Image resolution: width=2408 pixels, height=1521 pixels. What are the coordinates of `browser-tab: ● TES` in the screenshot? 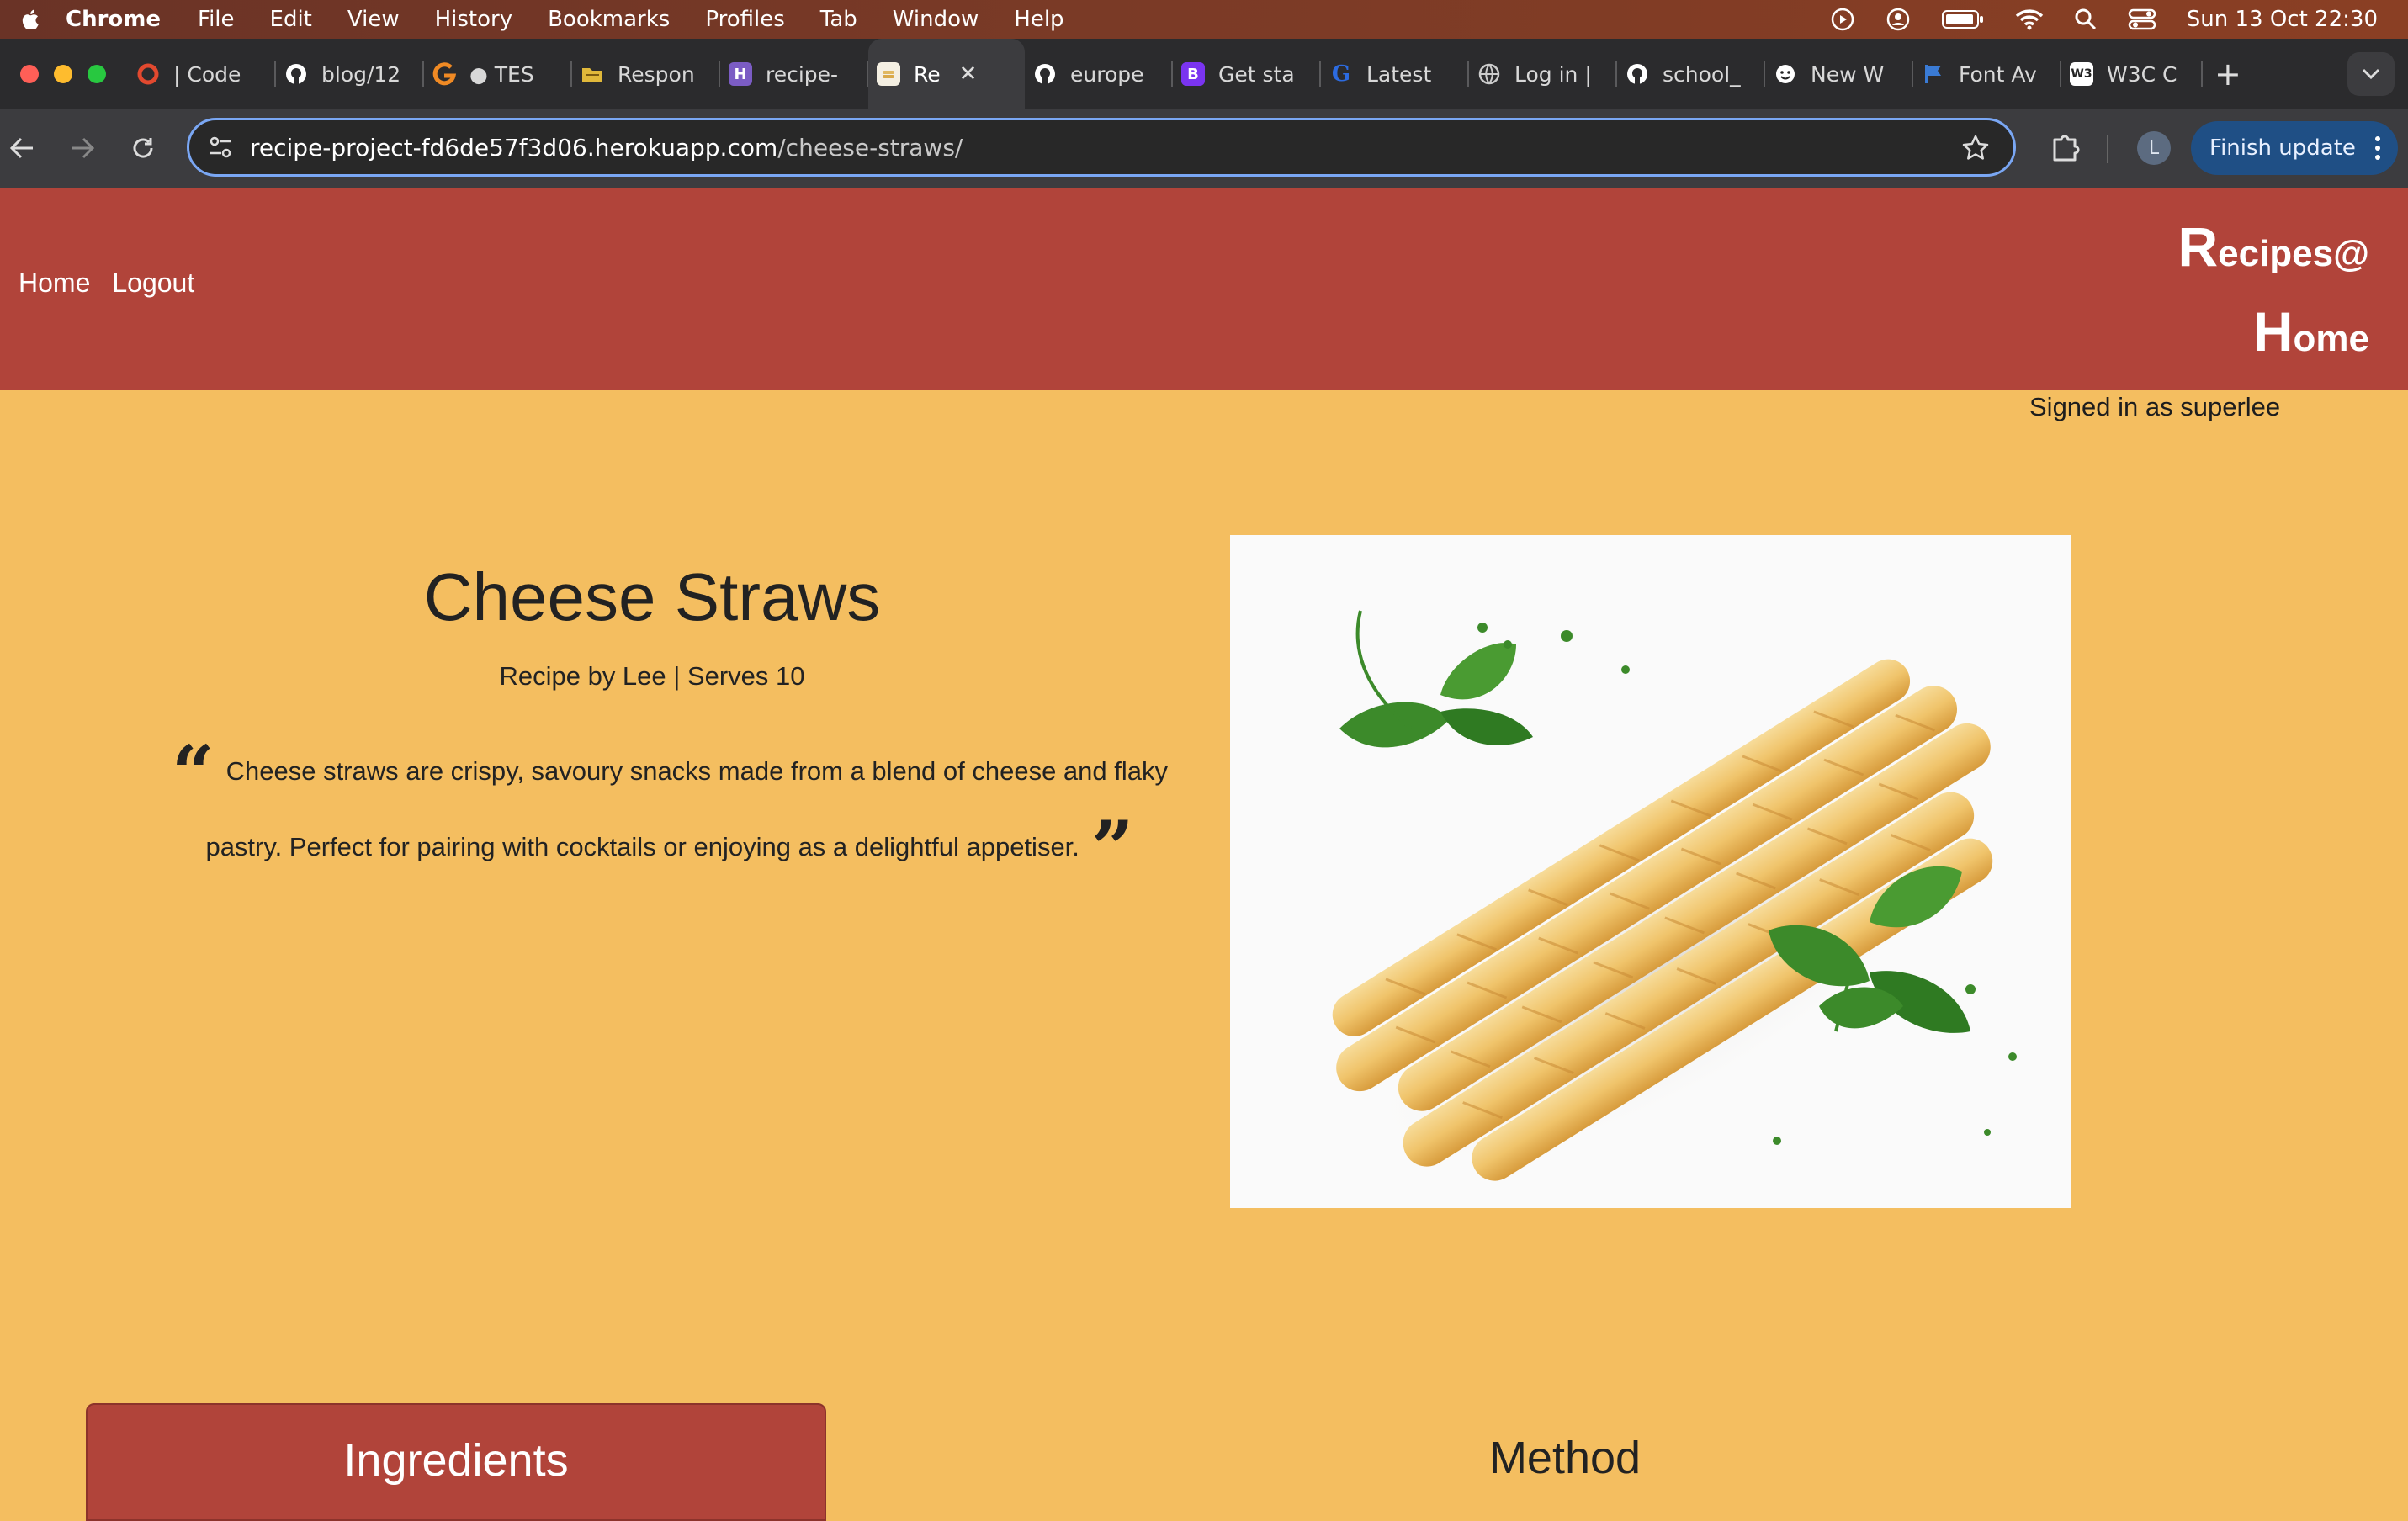 It's located at (498, 74).